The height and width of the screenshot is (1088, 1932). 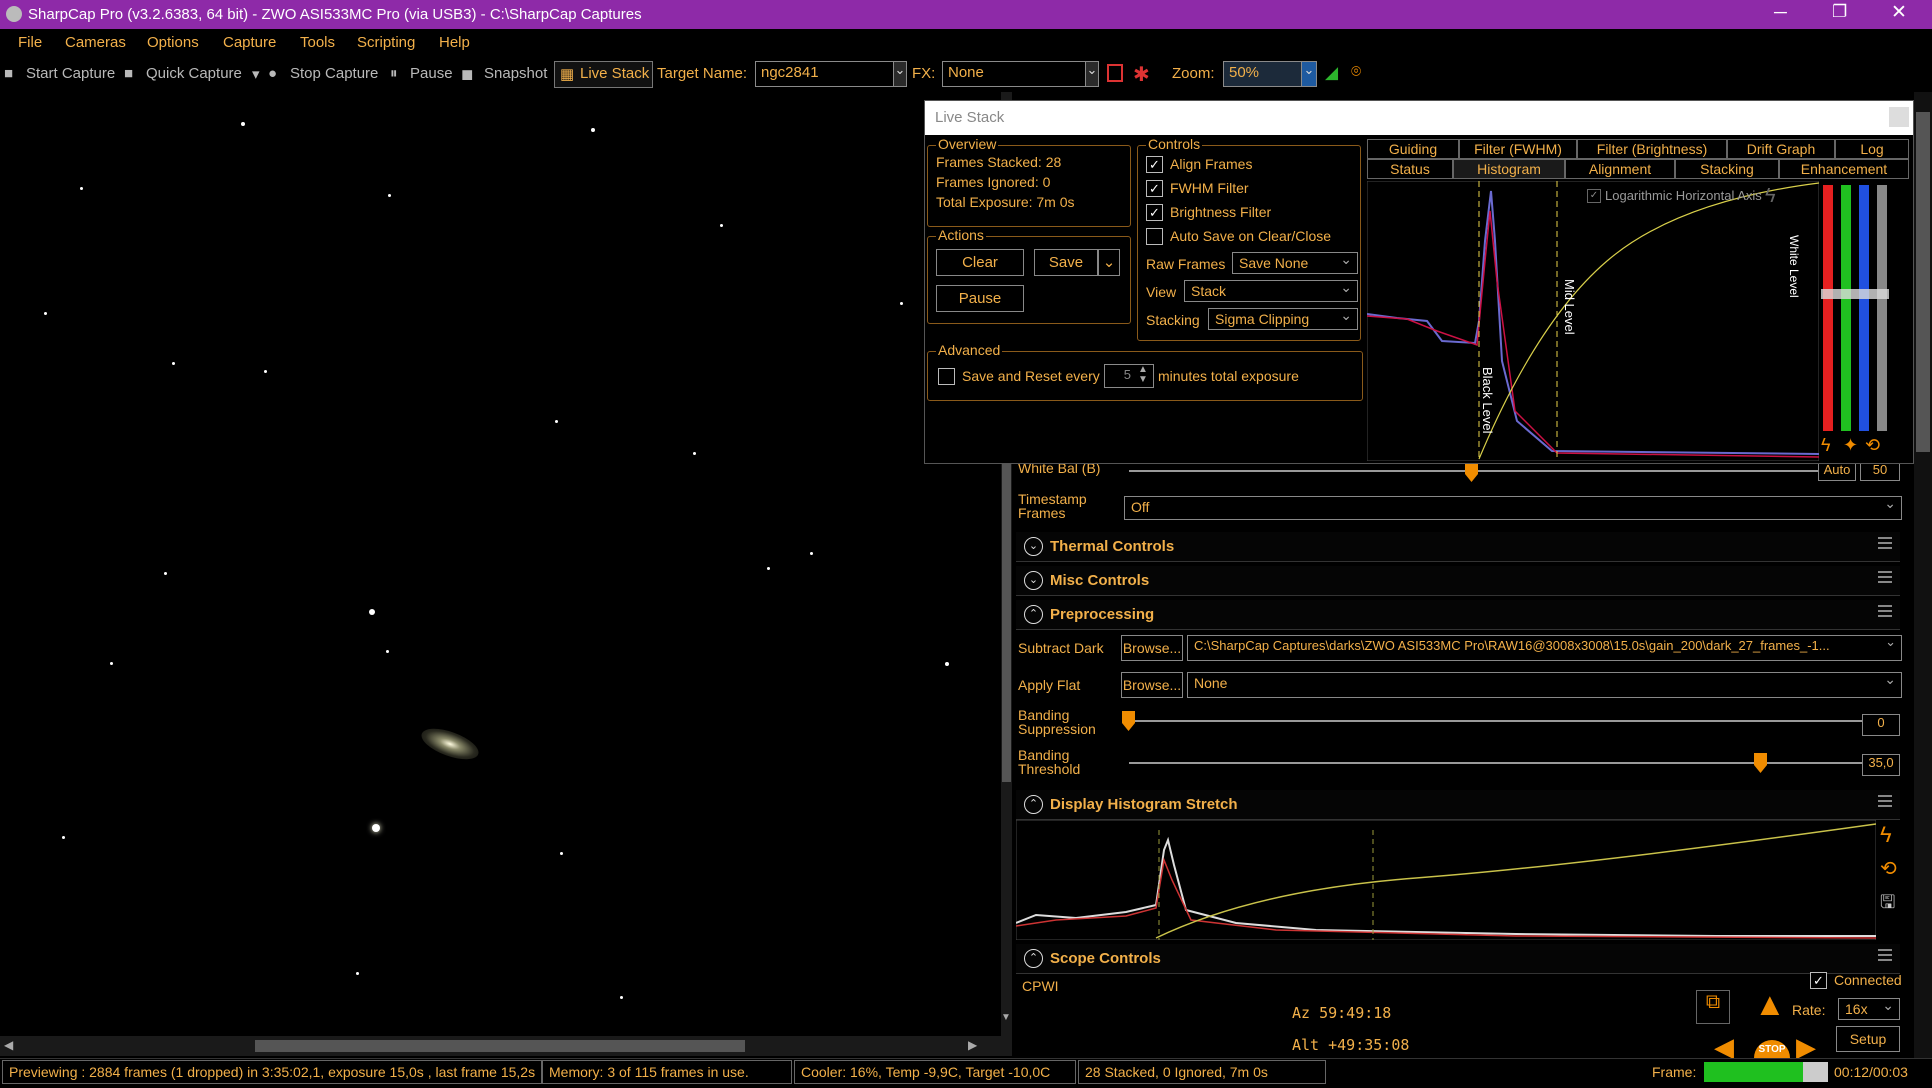 What do you see at coordinates (1066, 262) in the screenshot?
I see `save-button: Save` at bounding box center [1066, 262].